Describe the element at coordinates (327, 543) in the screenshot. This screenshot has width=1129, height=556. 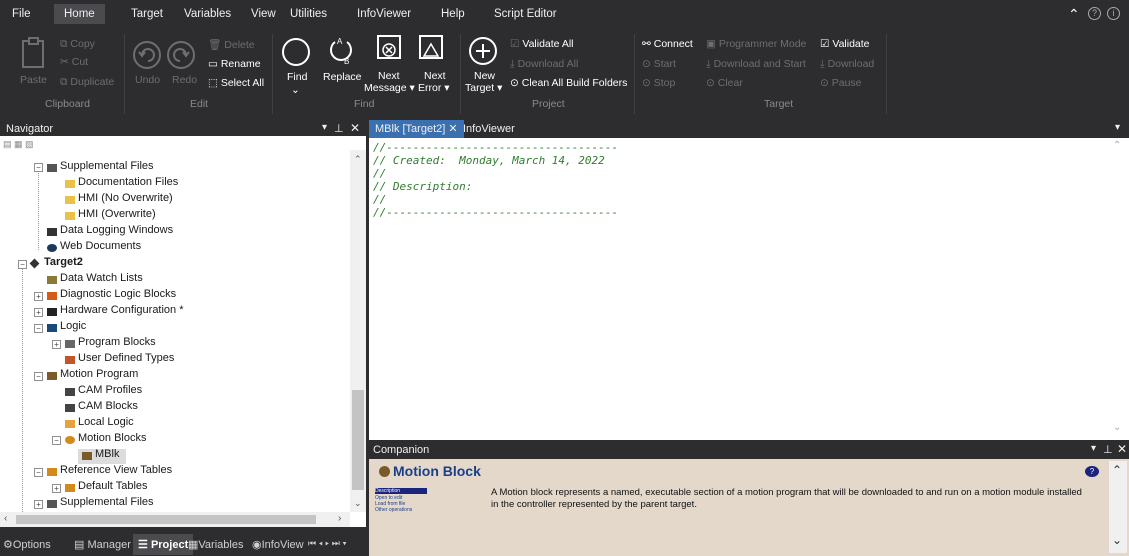
I see `tab-scroll-icons: ⏮ ◂ ▸ ⏭ ▾` at that location.